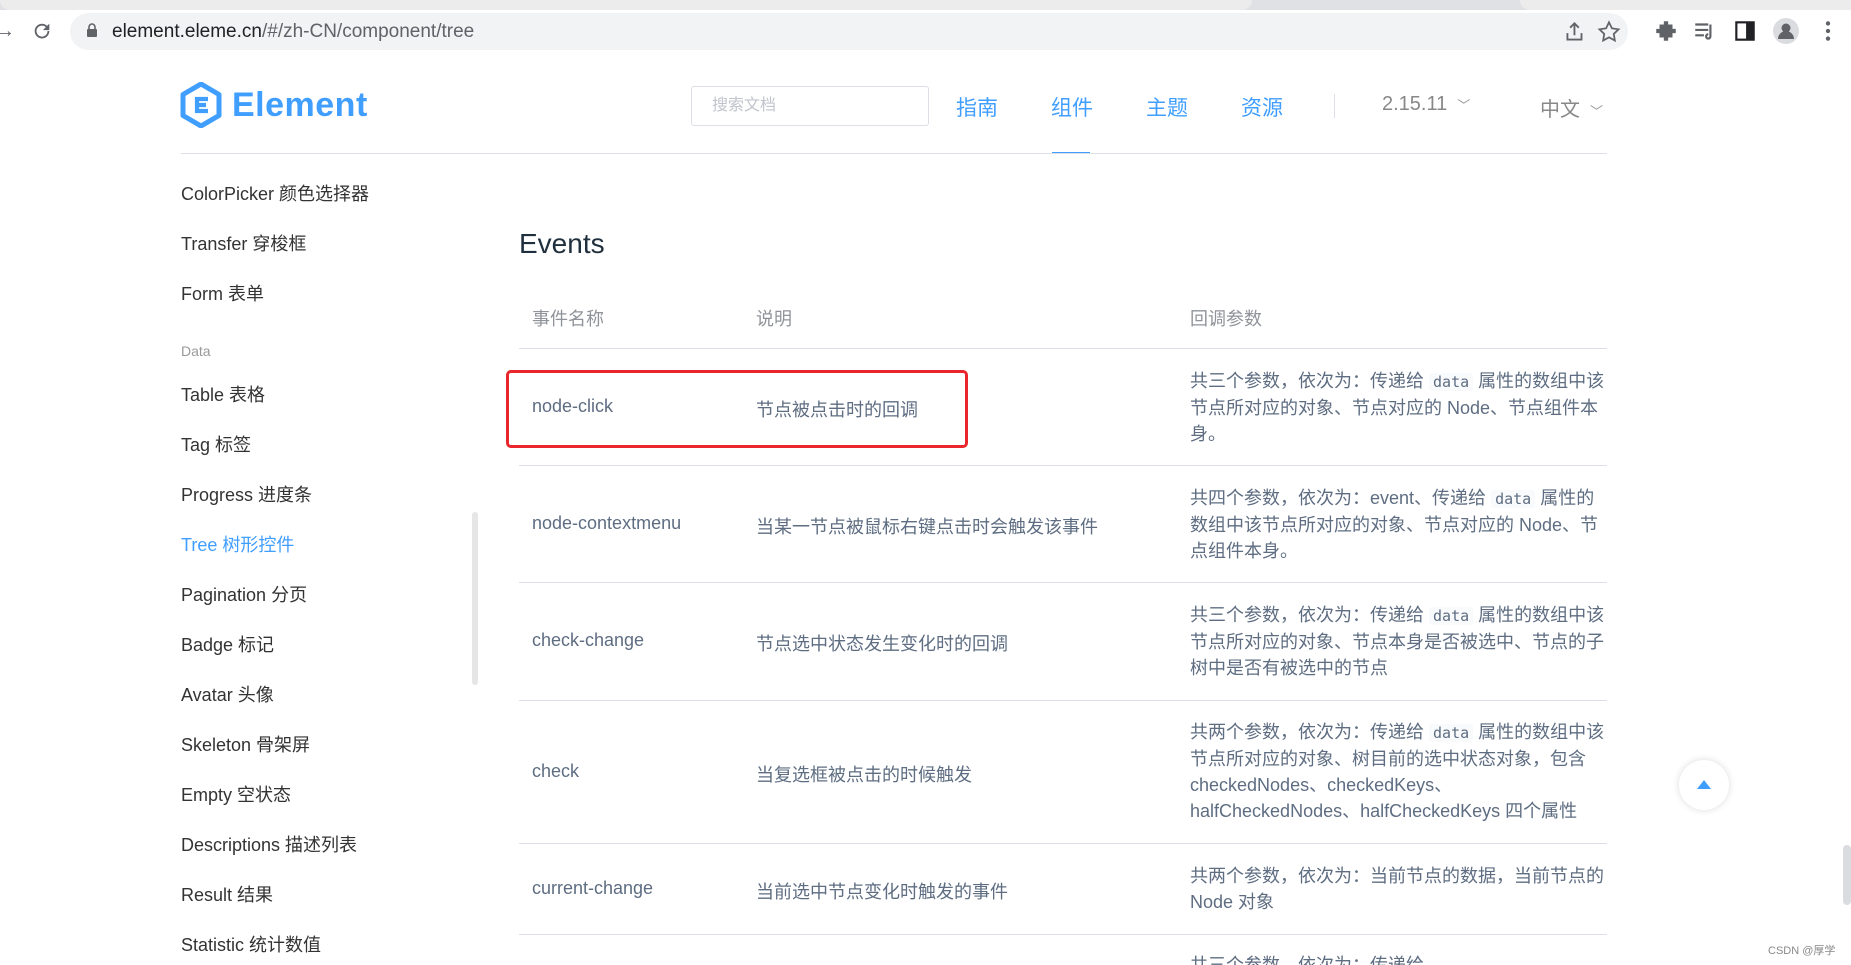  What do you see at coordinates (607, 523) in the screenshot?
I see `event-name: node-contextmenu` at bounding box center [607, 523].